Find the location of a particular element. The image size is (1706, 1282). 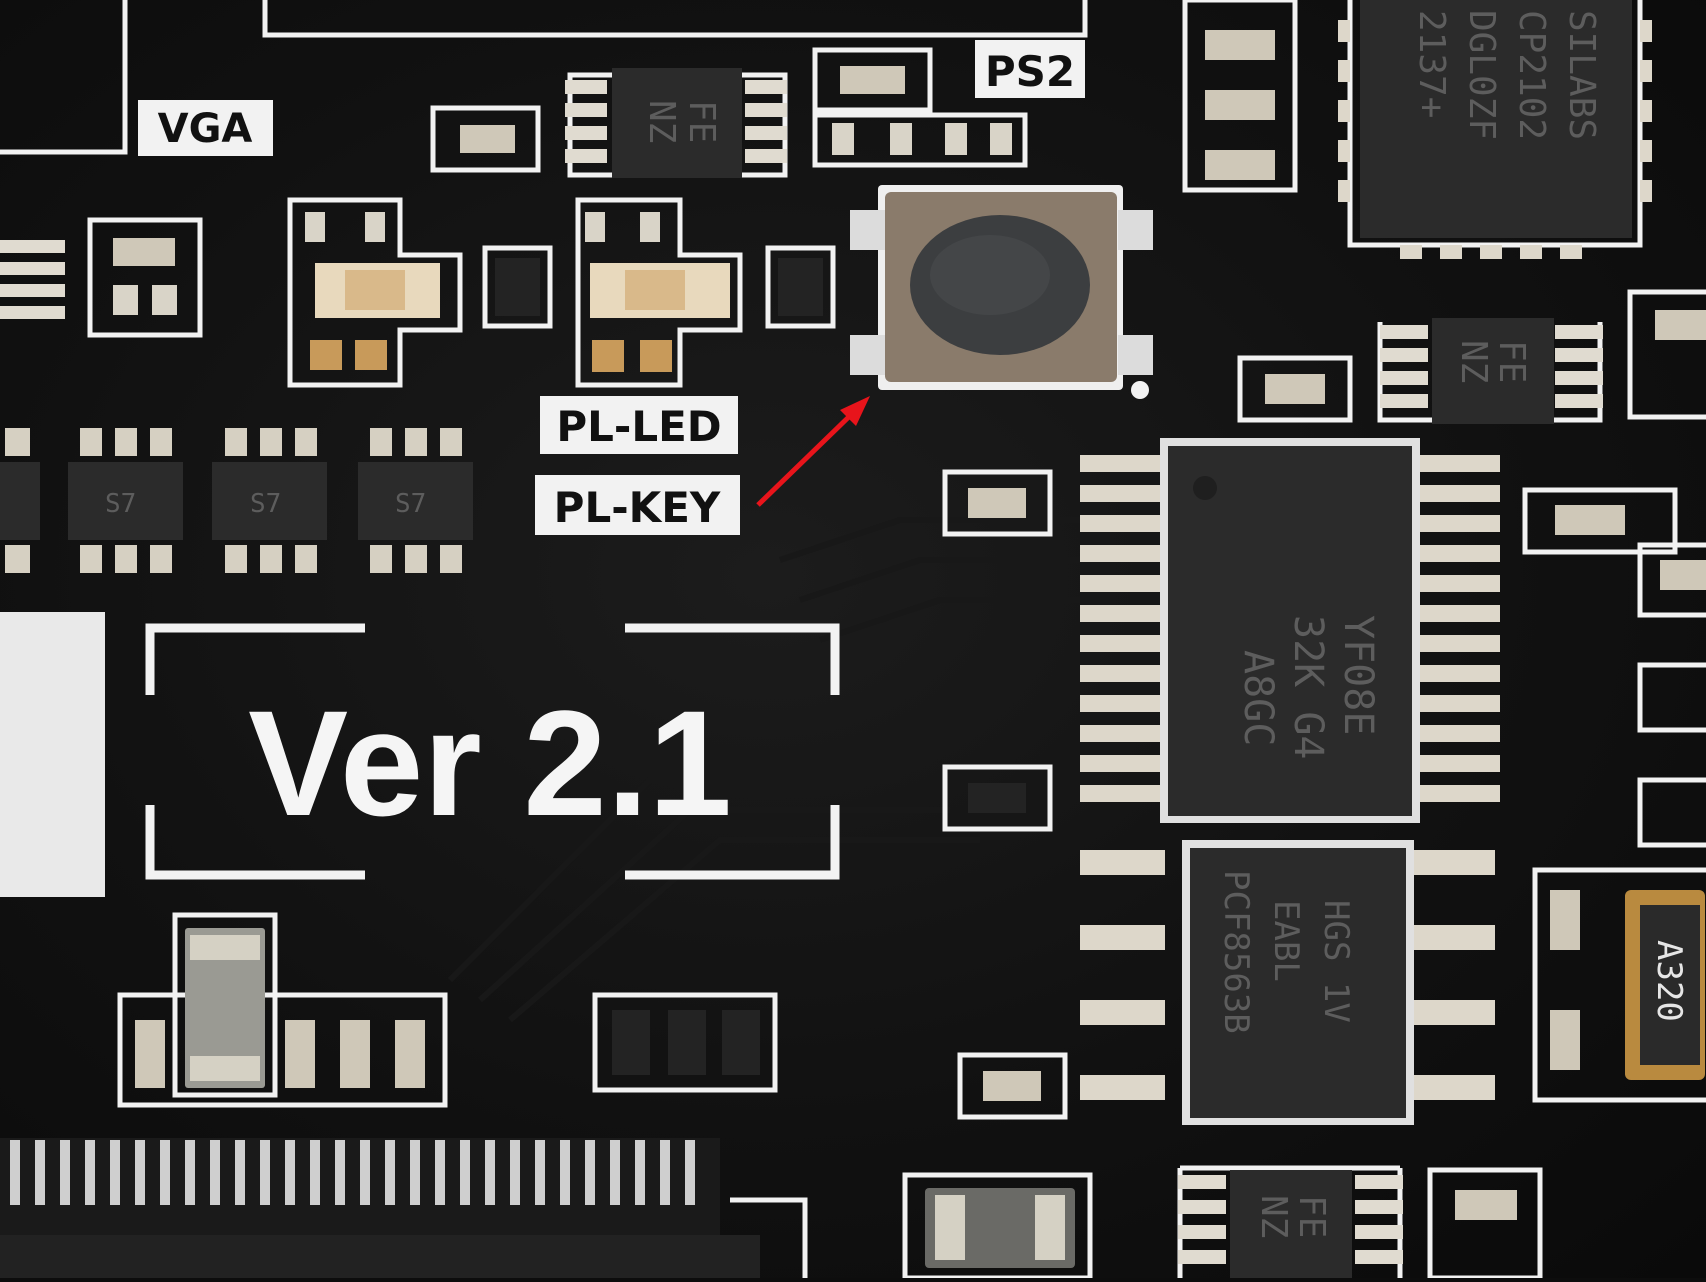

ps2-label: PS2 is located at coordinates (1030, 71).